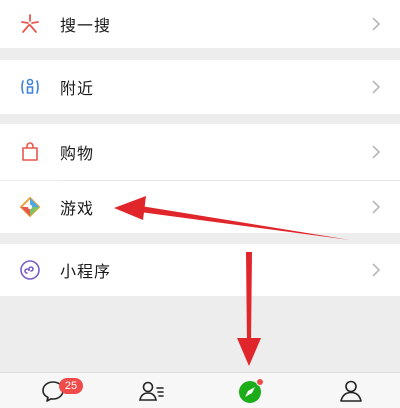 The width and height of the screenshot is (400, 408). What do you see at coordinates (86, 25) in the screenshot?
I see `menu-item-label-search: 搜一搜` at bounding box center [86, 25].